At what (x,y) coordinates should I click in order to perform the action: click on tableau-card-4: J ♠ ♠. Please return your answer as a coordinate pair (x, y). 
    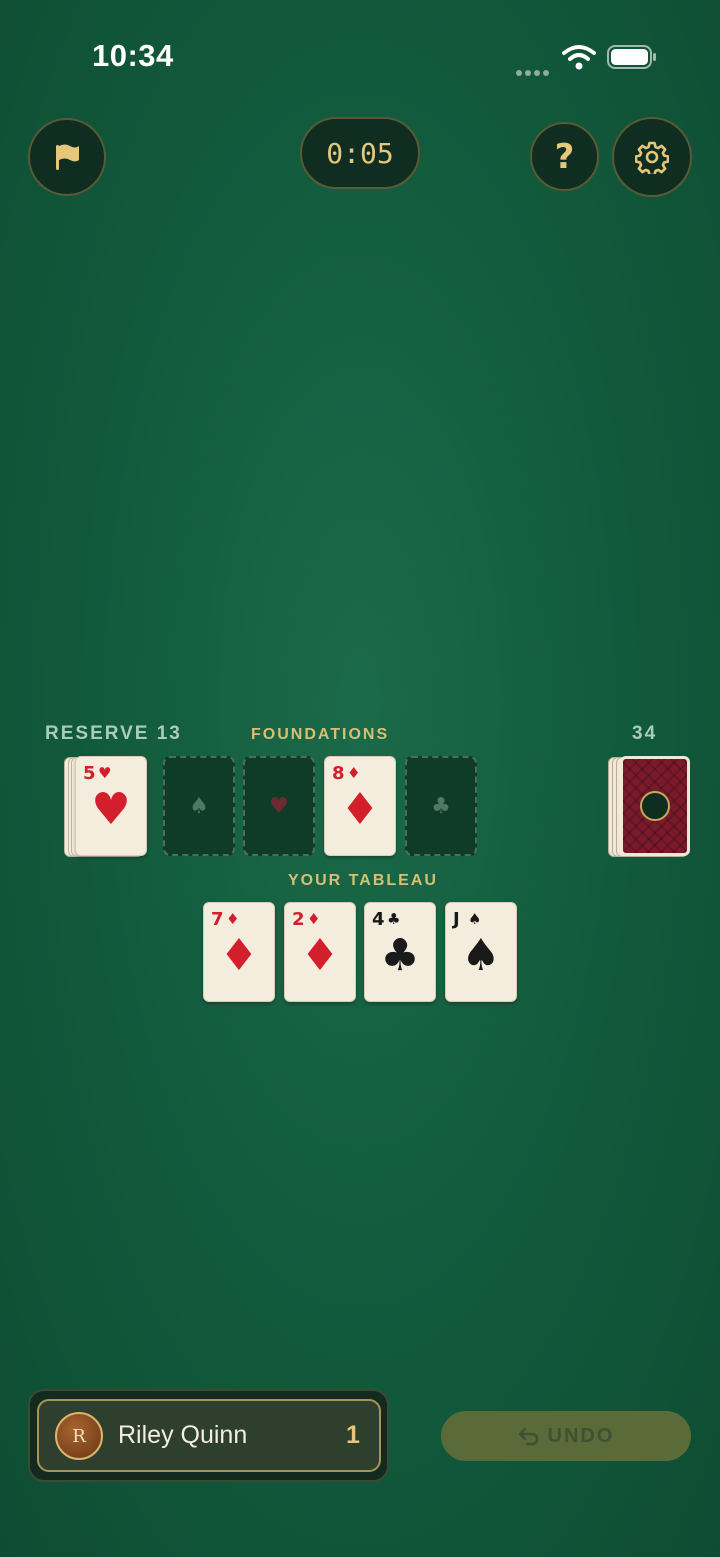
    Looking at the image, I should click on (481, 952).